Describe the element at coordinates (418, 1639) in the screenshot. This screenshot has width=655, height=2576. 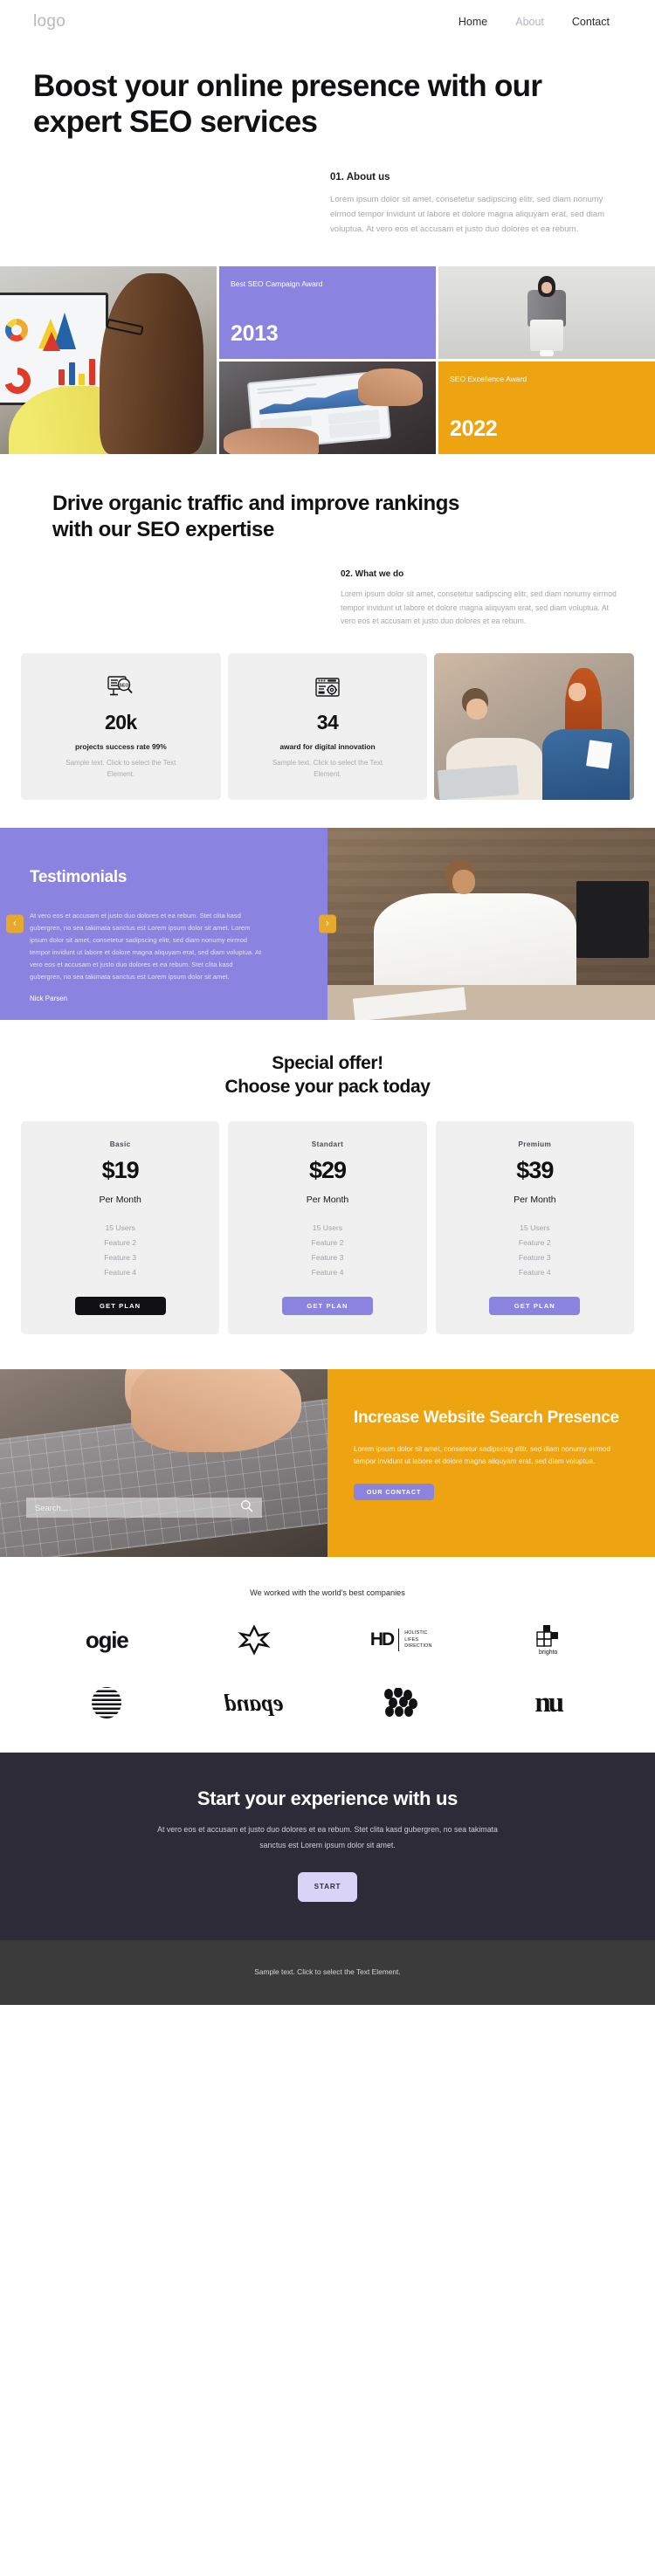
I see `hd-logo-subtext: HOLISTIC LIFES DIRECTION` at that location.